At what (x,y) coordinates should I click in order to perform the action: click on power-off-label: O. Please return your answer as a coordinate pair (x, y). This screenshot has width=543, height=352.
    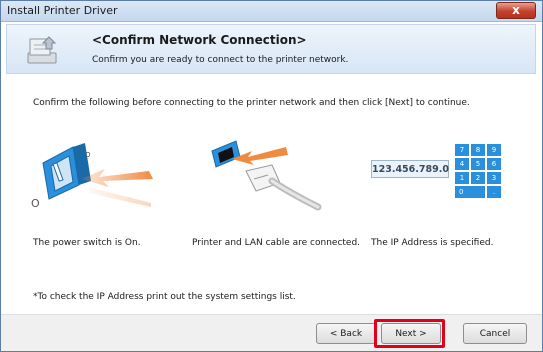
    Looking at the image, I should click on (35, 203).